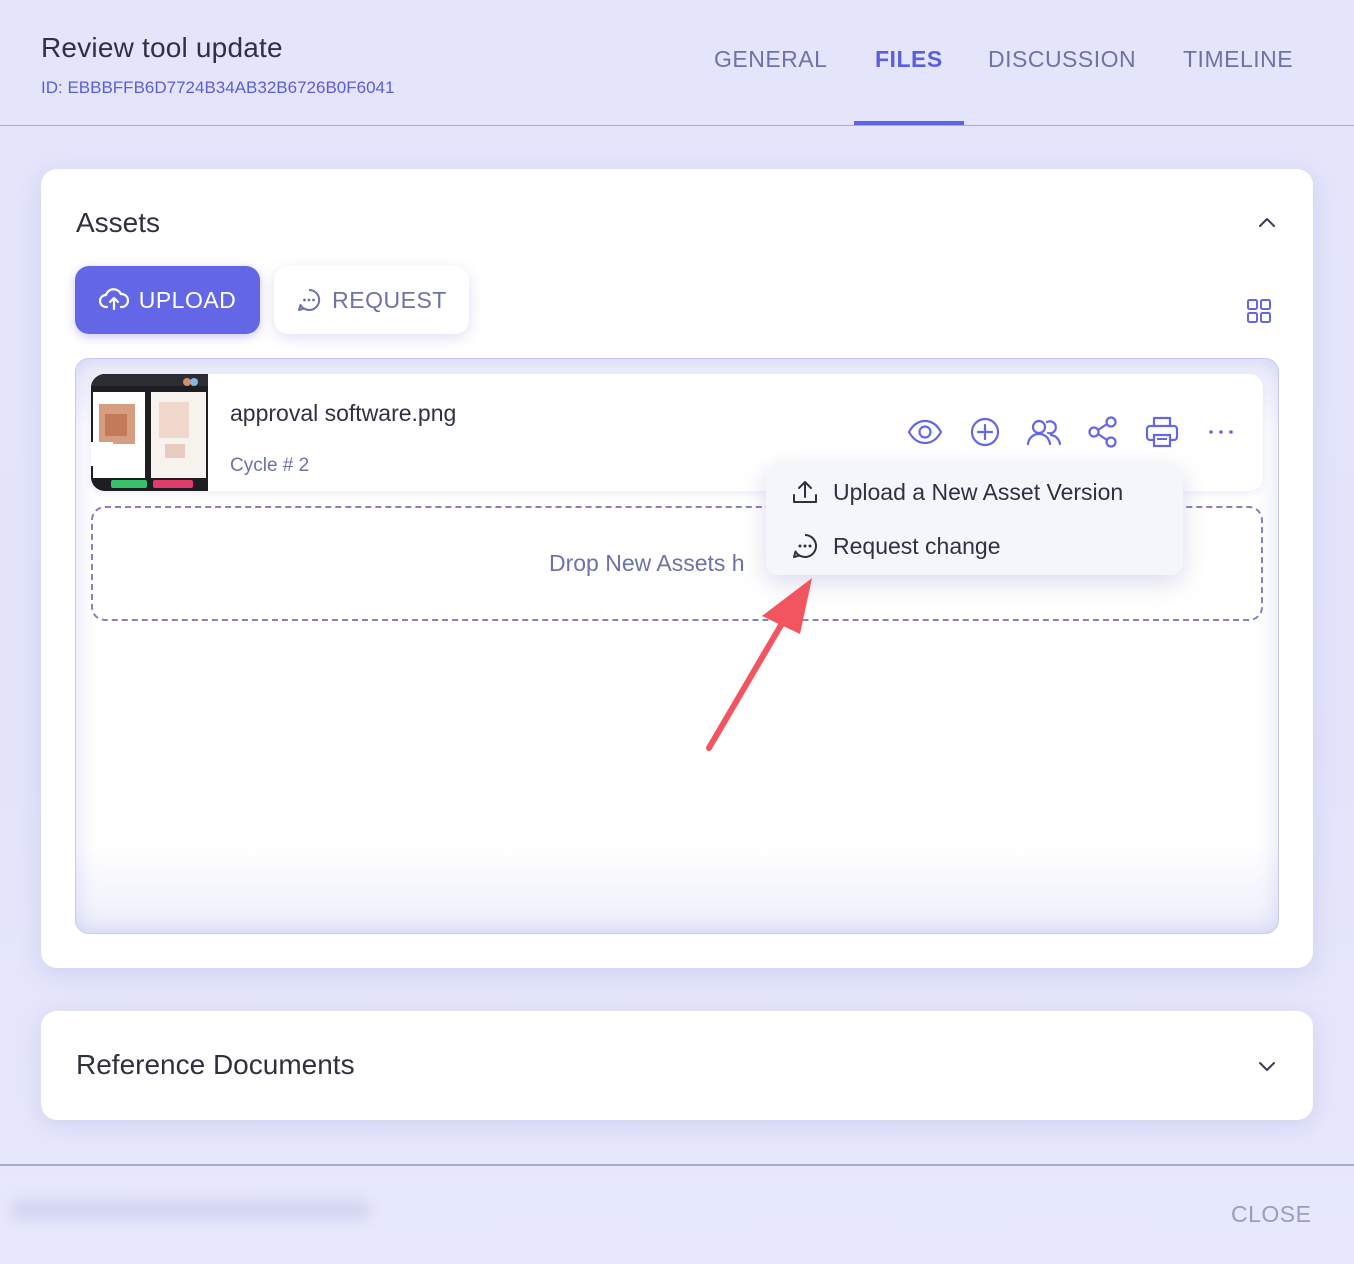 The height and width of the screenshot is (1264, 1354). I want to click on menu-item-upload-version: Upload a New Asset Version, so click(974, 492).